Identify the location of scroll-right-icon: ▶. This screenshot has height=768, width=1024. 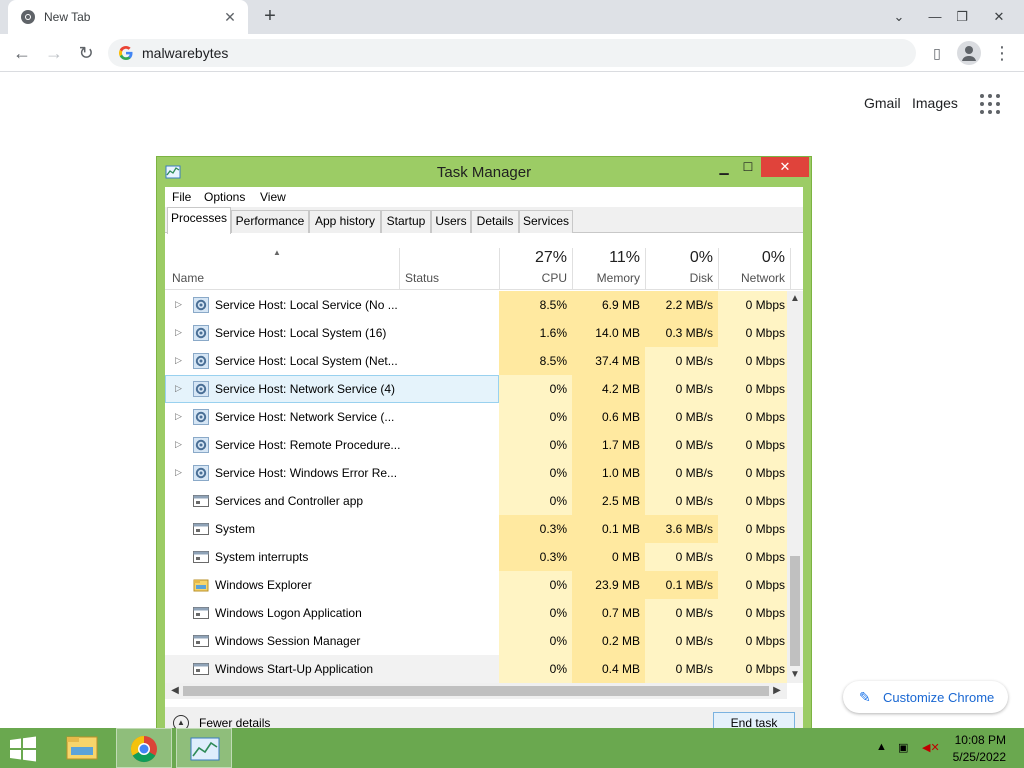
(777, 691).